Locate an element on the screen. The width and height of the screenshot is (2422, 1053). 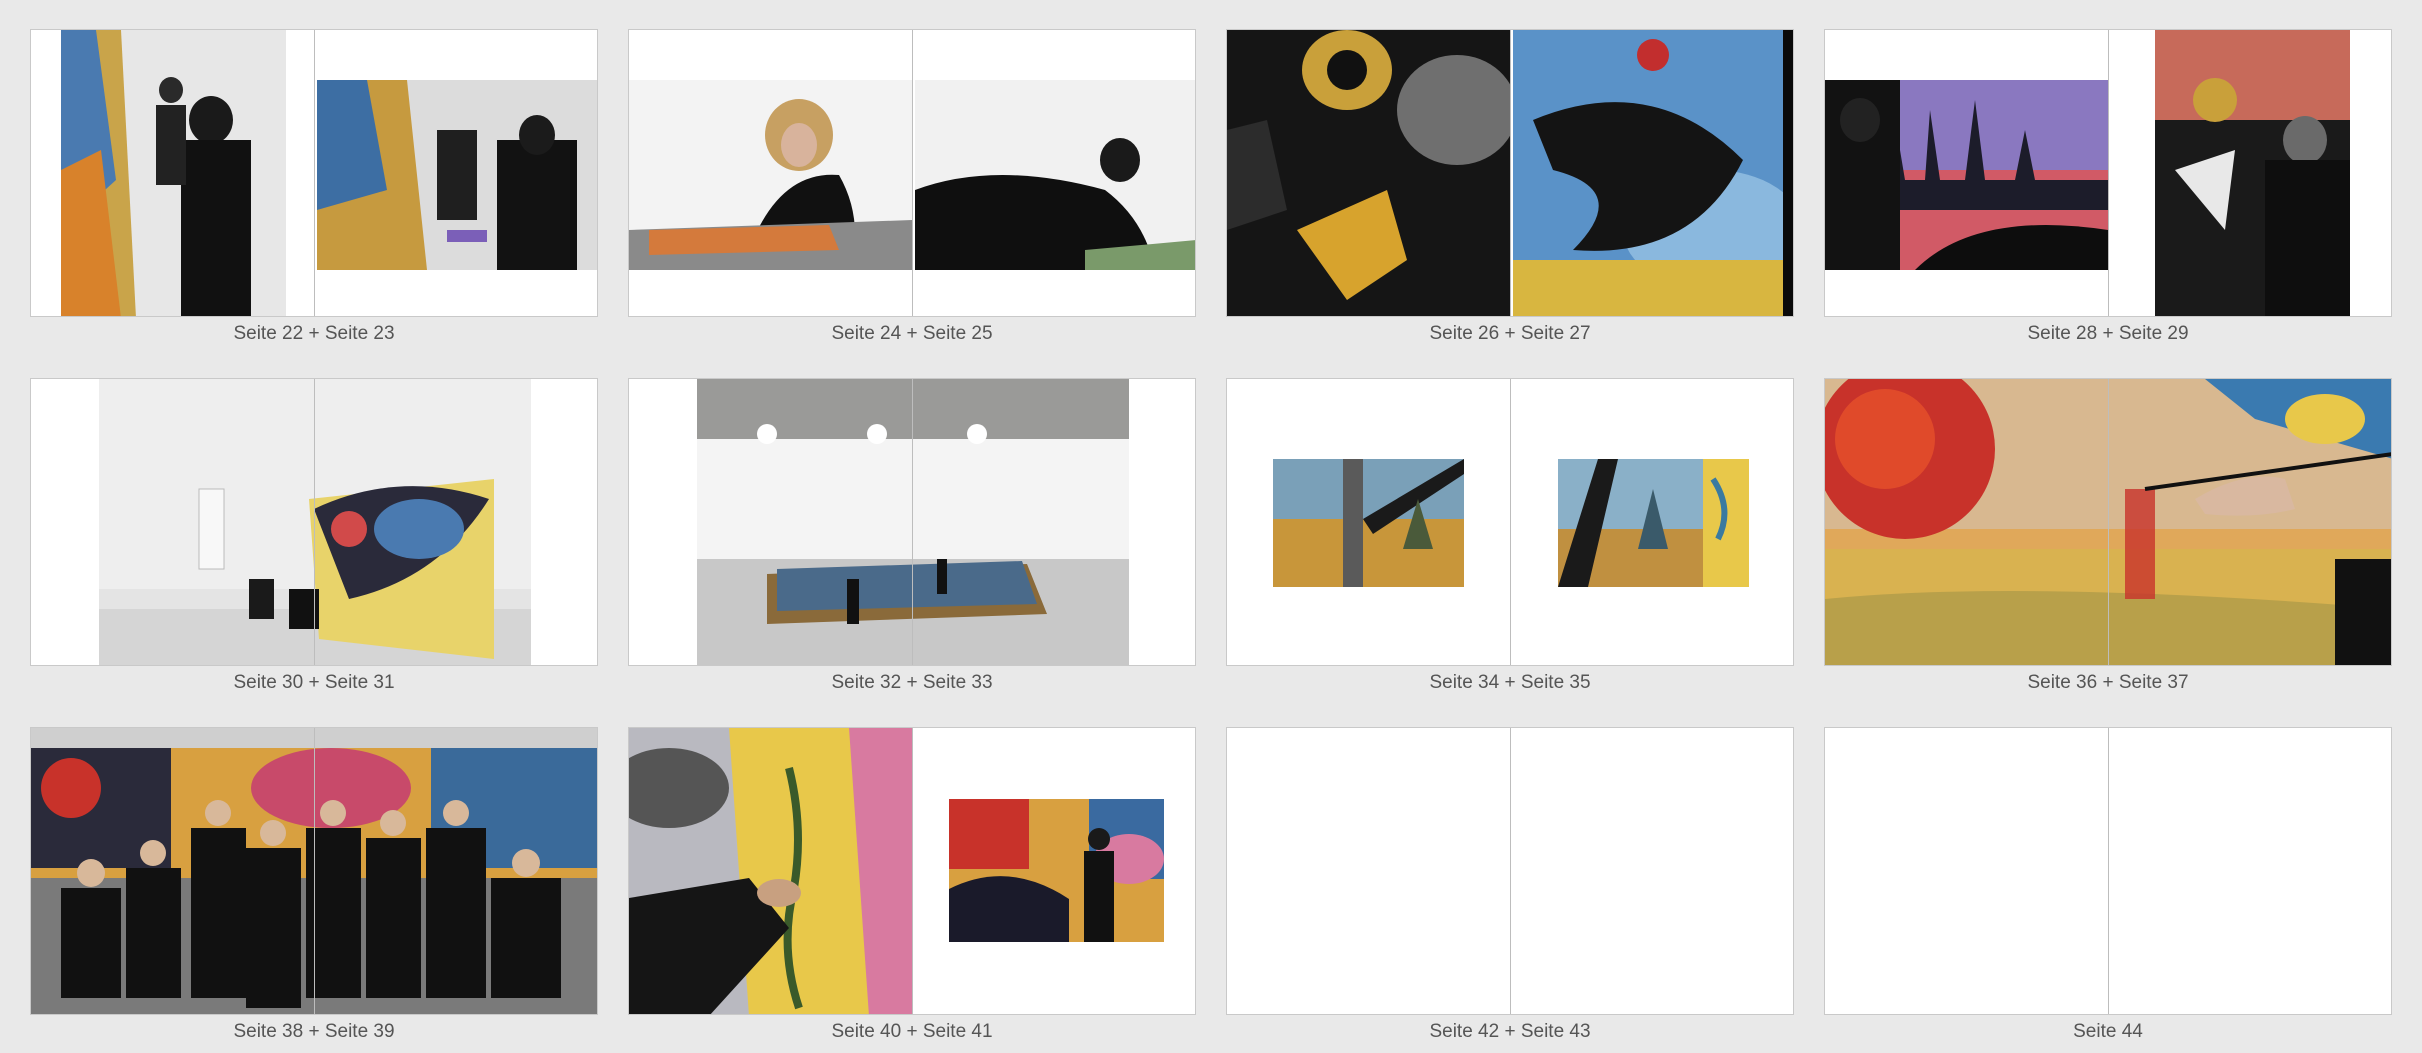
spread-thumbnail: Seite 38 + Seite 39 is located at coordinates (314, 884).